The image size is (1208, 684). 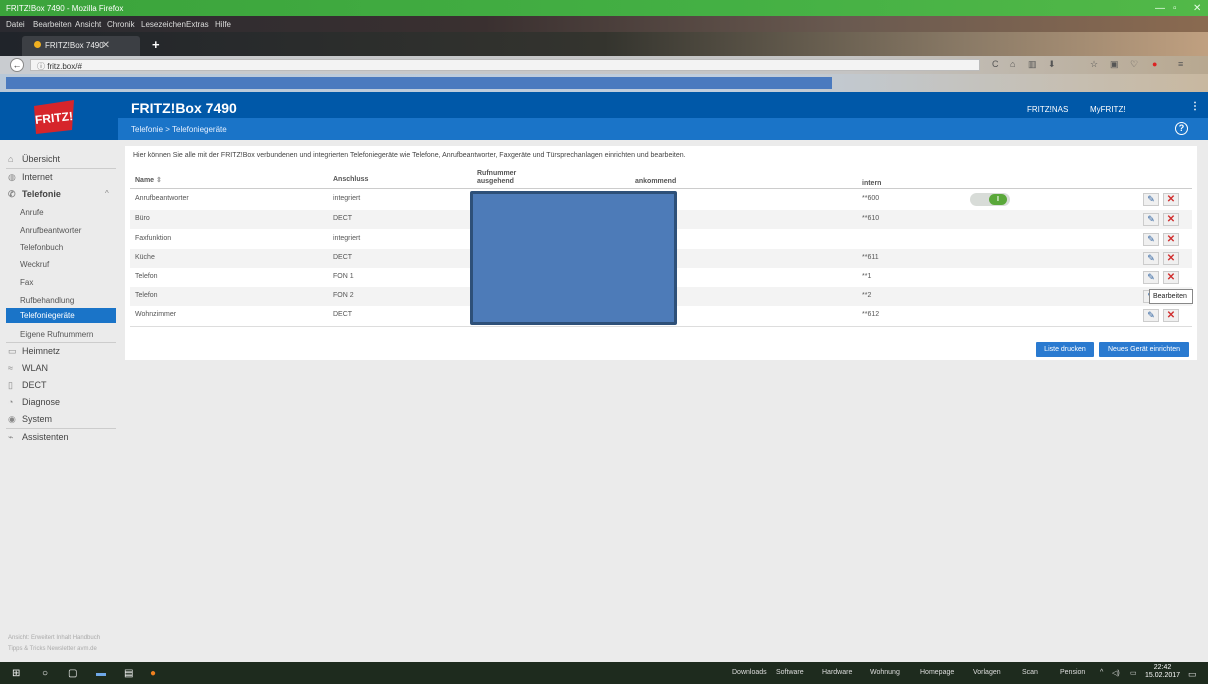 I want to click on shield-icon: ♡, so click(x=1134, y=64).